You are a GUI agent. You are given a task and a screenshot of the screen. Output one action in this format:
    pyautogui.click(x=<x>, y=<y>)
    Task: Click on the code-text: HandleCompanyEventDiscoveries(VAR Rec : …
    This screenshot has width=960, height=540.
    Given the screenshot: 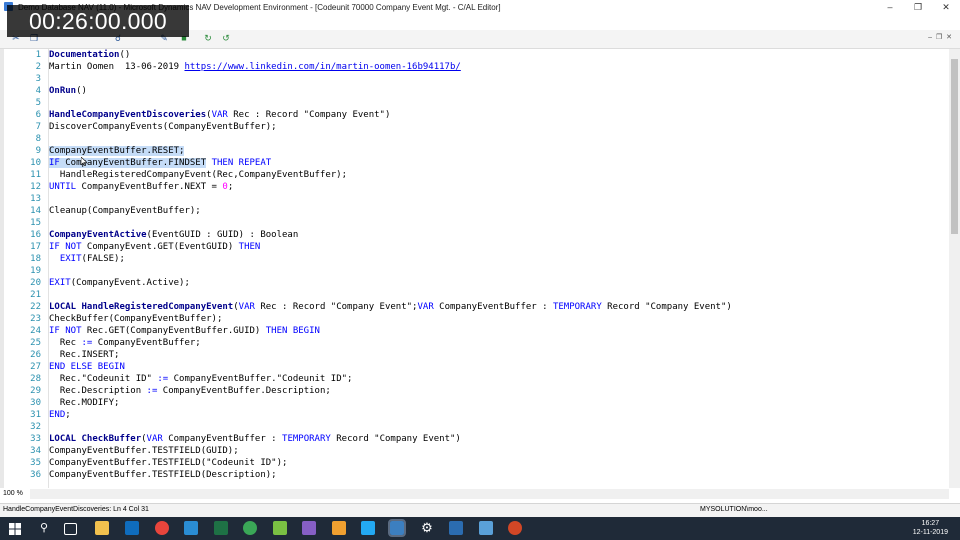 What is the action you would take?
    pyautogui.click(x=219, y=115)
    